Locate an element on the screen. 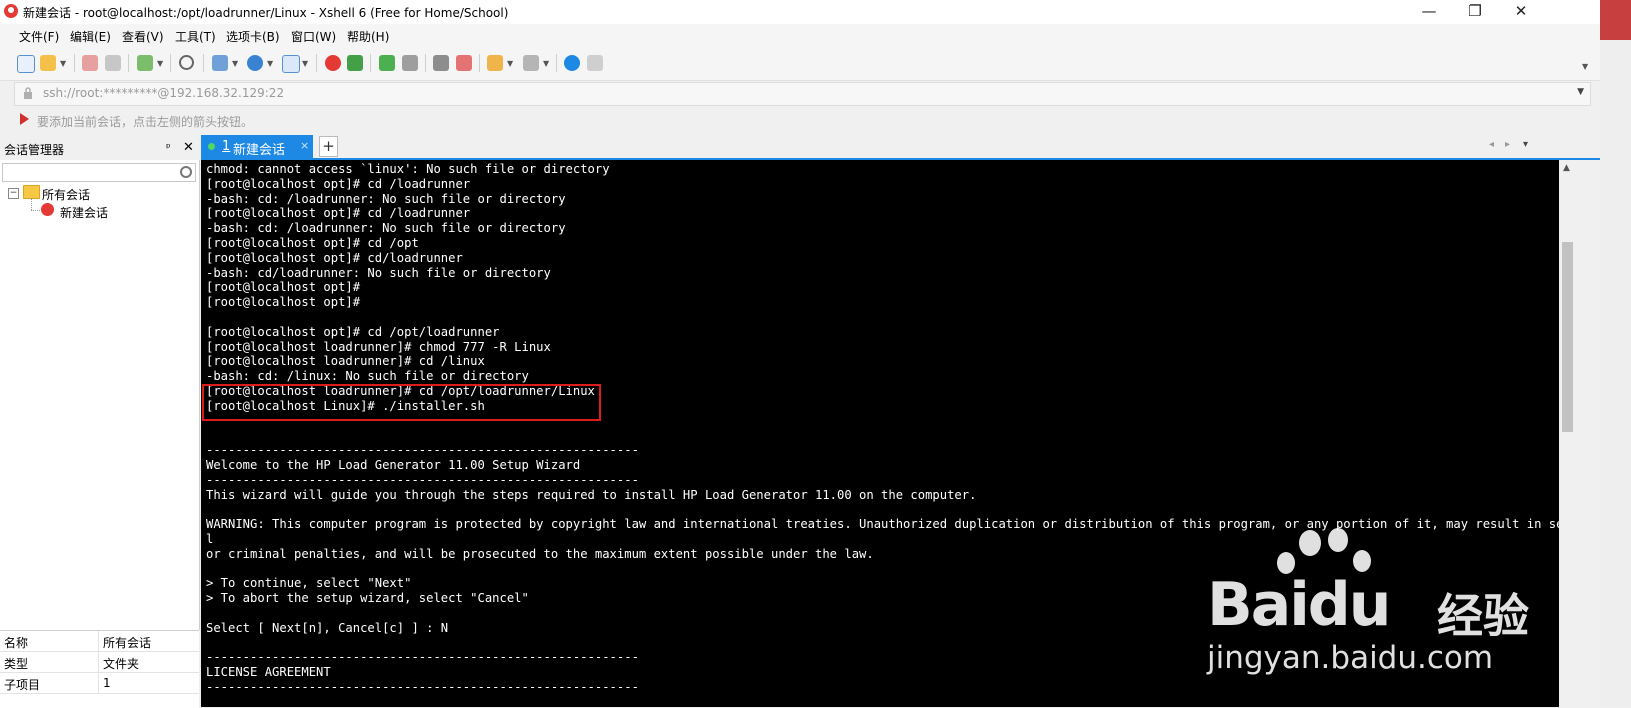 The height and width of the screenshot is (708, 1631). tab-close-icon: × is located at coordinates (304, 145).